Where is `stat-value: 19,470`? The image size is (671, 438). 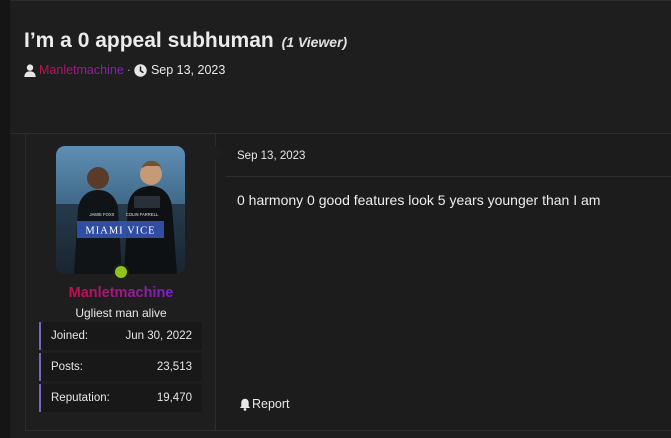
stat-value: 19,470 is located at coordinates (174, 398).